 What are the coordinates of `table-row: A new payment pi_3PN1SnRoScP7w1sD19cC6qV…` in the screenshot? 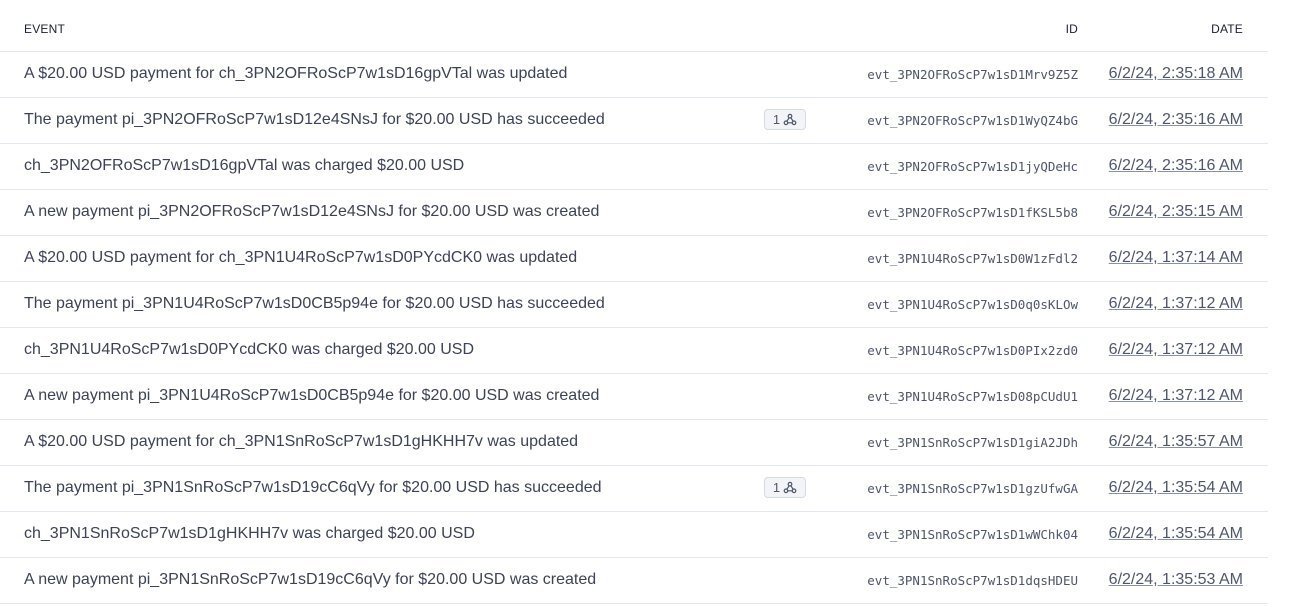 It's located at (634, 581).